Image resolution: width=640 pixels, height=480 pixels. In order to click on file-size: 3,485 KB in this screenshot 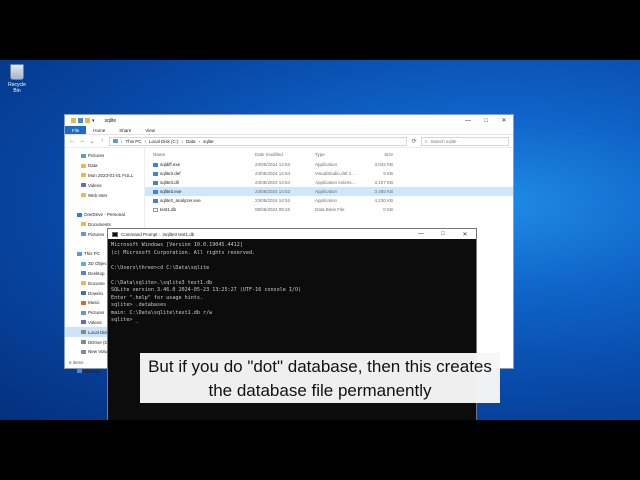, I will do `click(383, 191)`.